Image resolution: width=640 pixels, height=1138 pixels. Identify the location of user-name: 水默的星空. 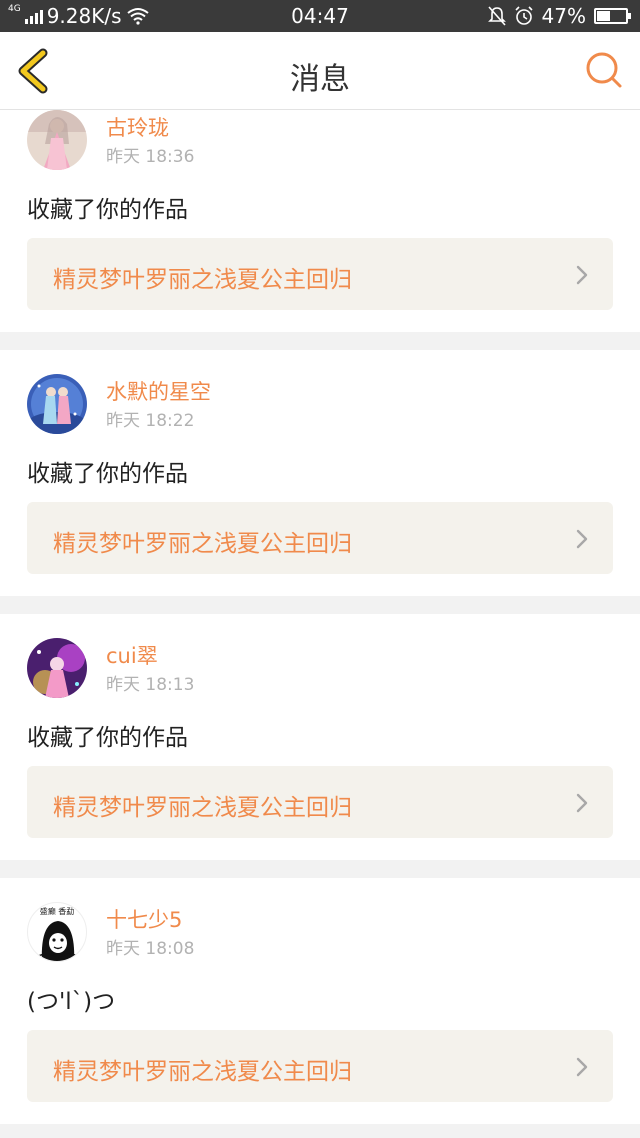
(158, 391).